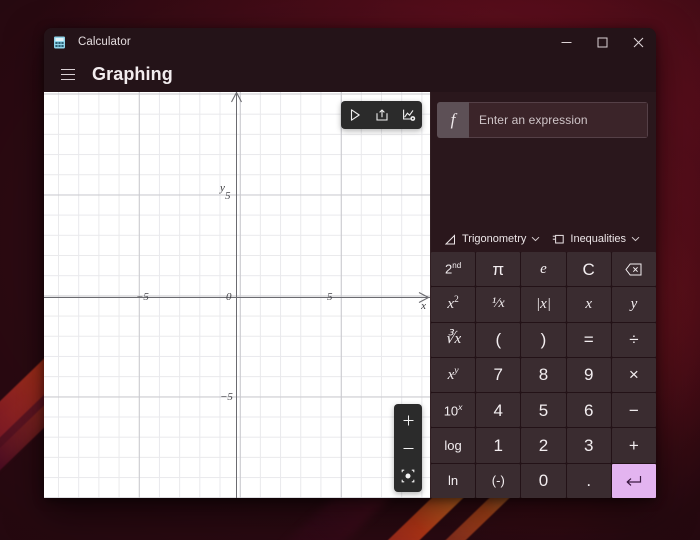  What do you see at coordinates (498, 480) in the screenshot?
I see `key-negate: (-)` at bounding box center [498, 480].